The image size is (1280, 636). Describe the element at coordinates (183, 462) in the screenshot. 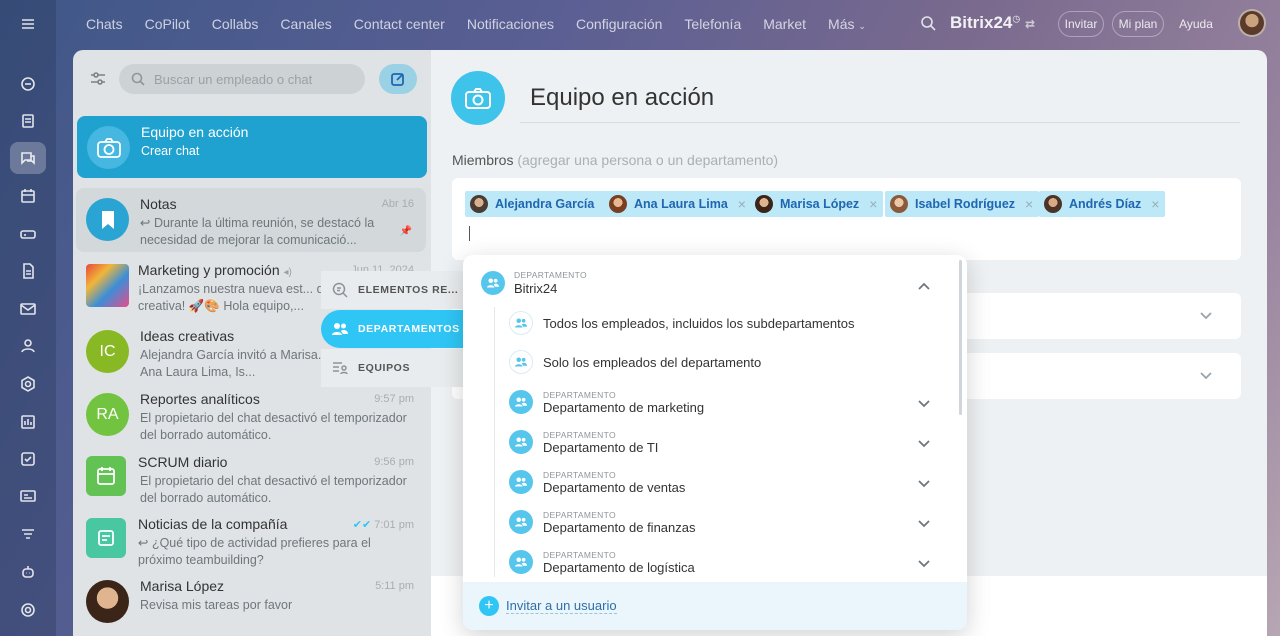

I see `chat-name: SCRUM diario` at that location.